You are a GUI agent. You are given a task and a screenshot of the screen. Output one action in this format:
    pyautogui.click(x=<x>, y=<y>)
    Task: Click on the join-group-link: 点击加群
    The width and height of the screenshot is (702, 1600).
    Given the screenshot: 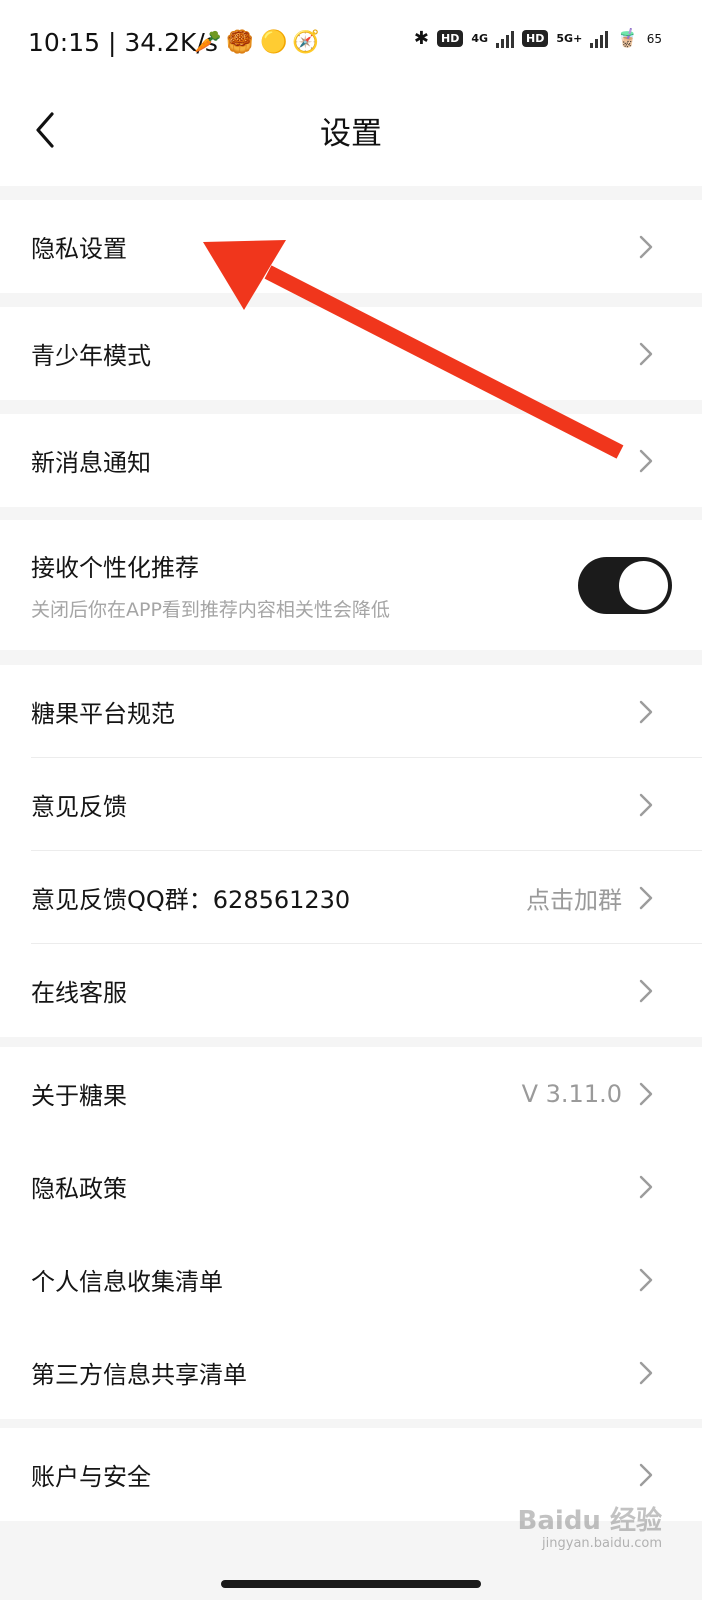 What is the action you would take?
    pyautogui.click(x=574, y=897)
    